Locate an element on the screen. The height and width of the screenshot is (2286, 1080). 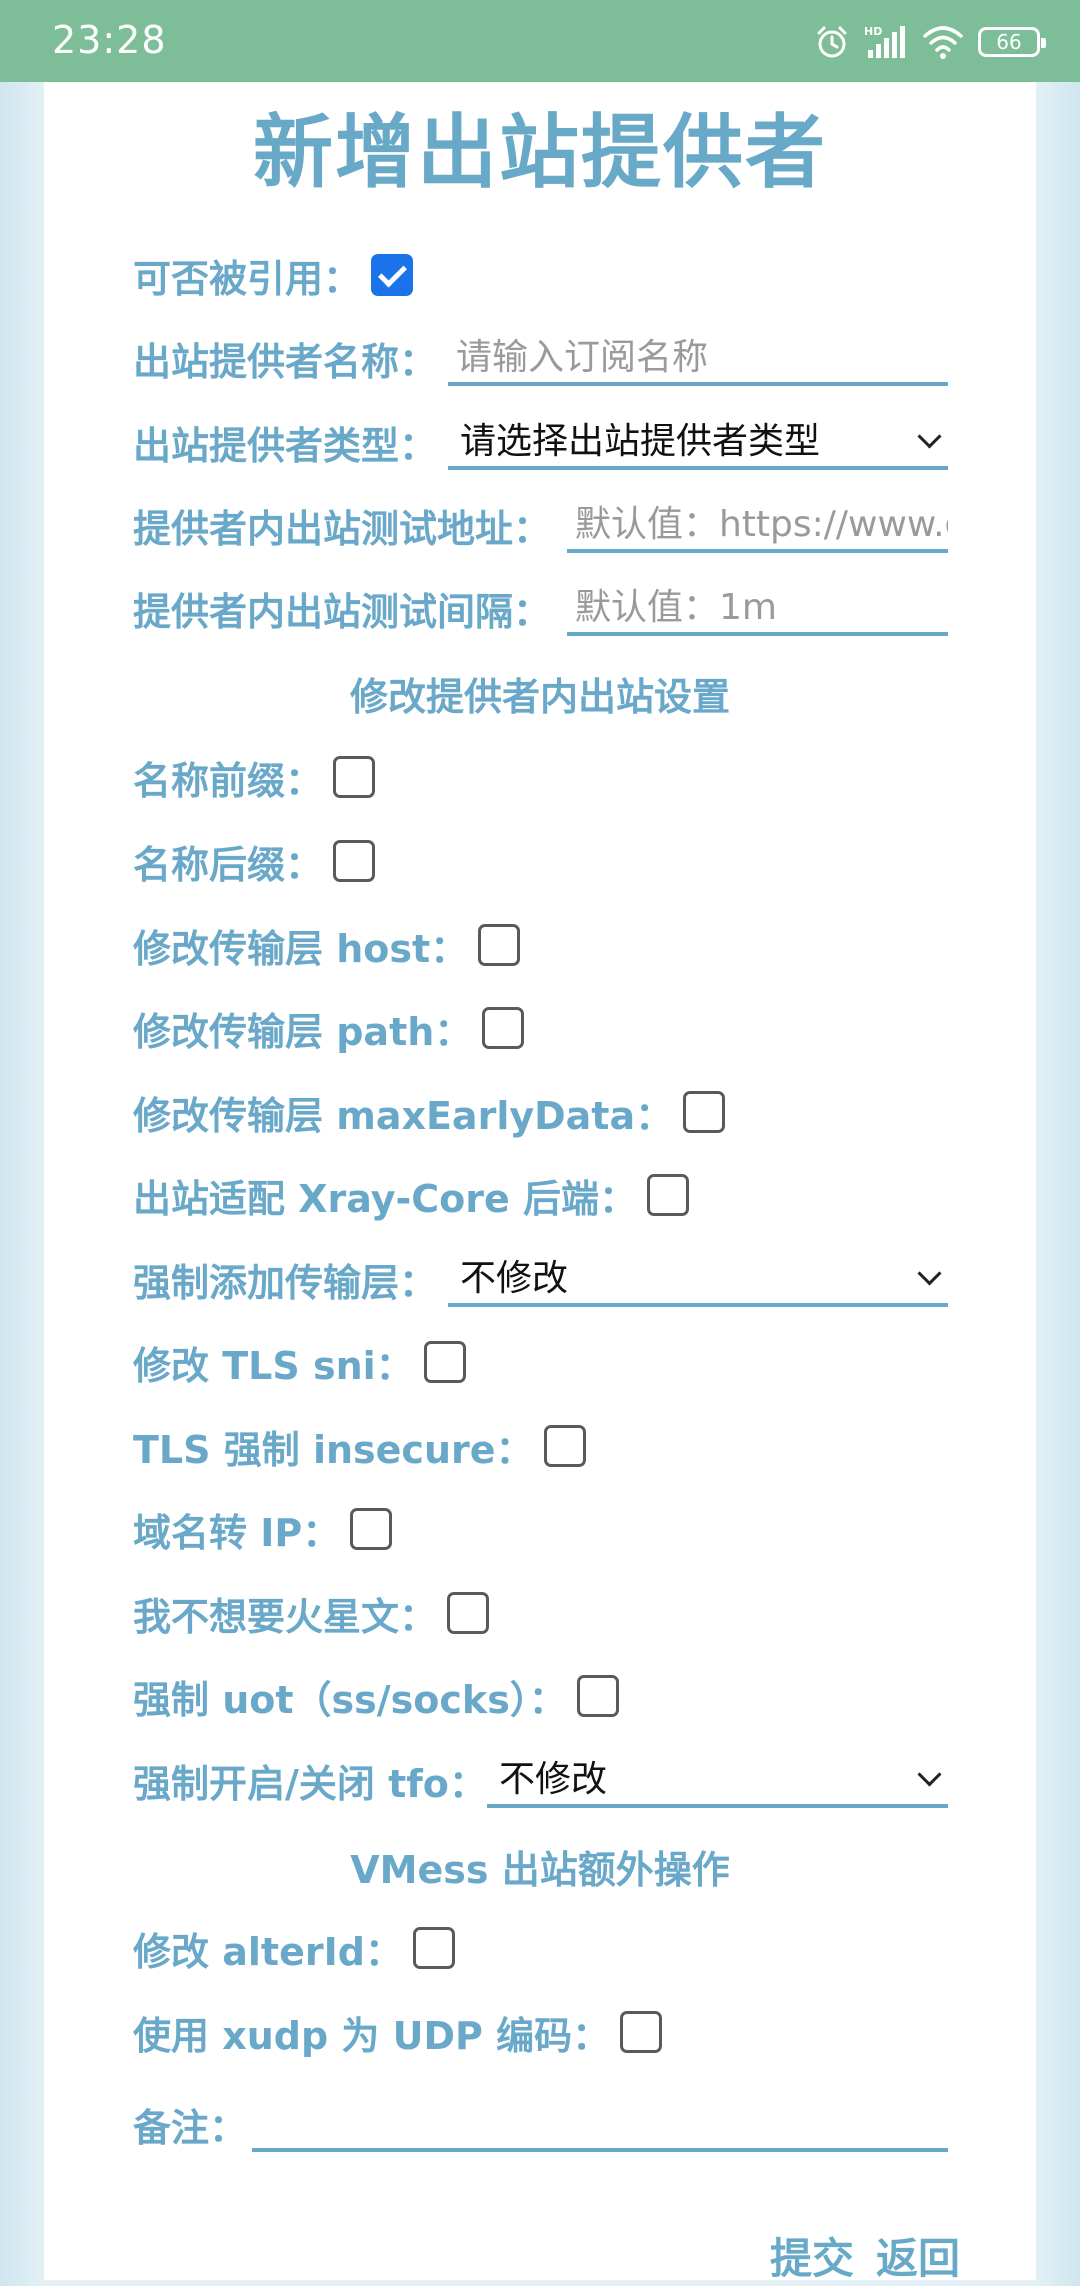
tls-insecure-label: TLS 强制 insecure： is located at coordinates (333, 1449).